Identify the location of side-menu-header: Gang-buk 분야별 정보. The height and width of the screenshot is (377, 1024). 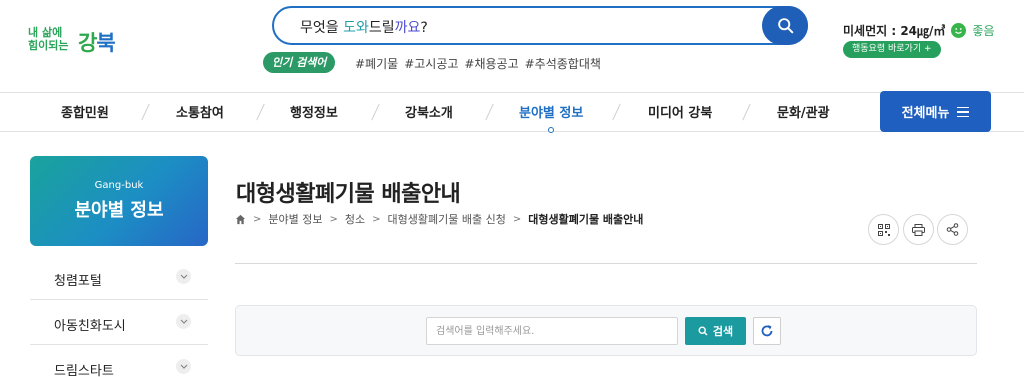
(119, 201).